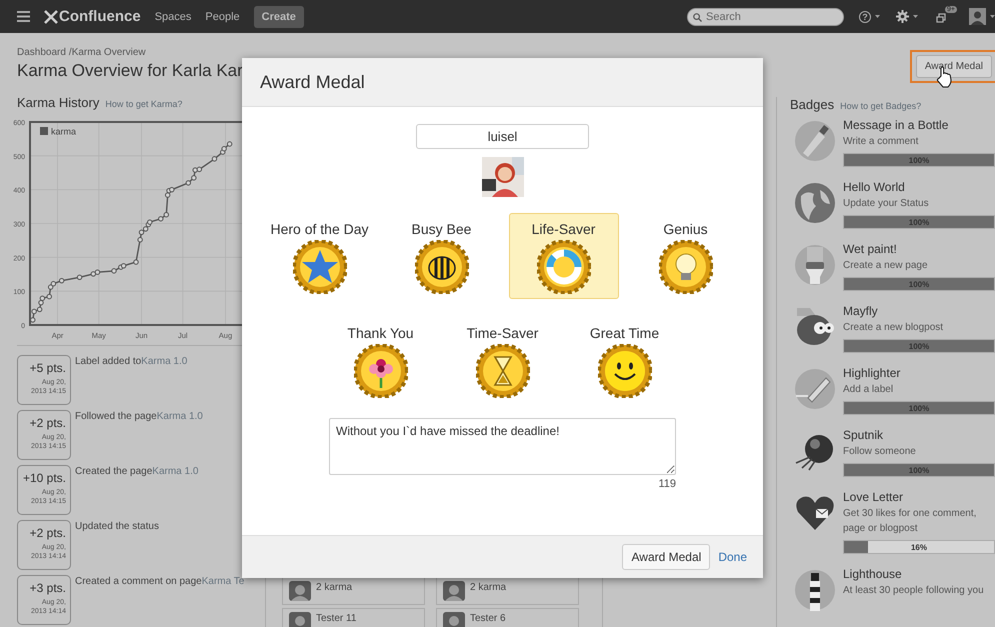 The image size is (995, 627). What do you see at coordinates (48, 588) in the screenshot?
I see `points-value: +3 pts.` at bounding box center [48, 588].